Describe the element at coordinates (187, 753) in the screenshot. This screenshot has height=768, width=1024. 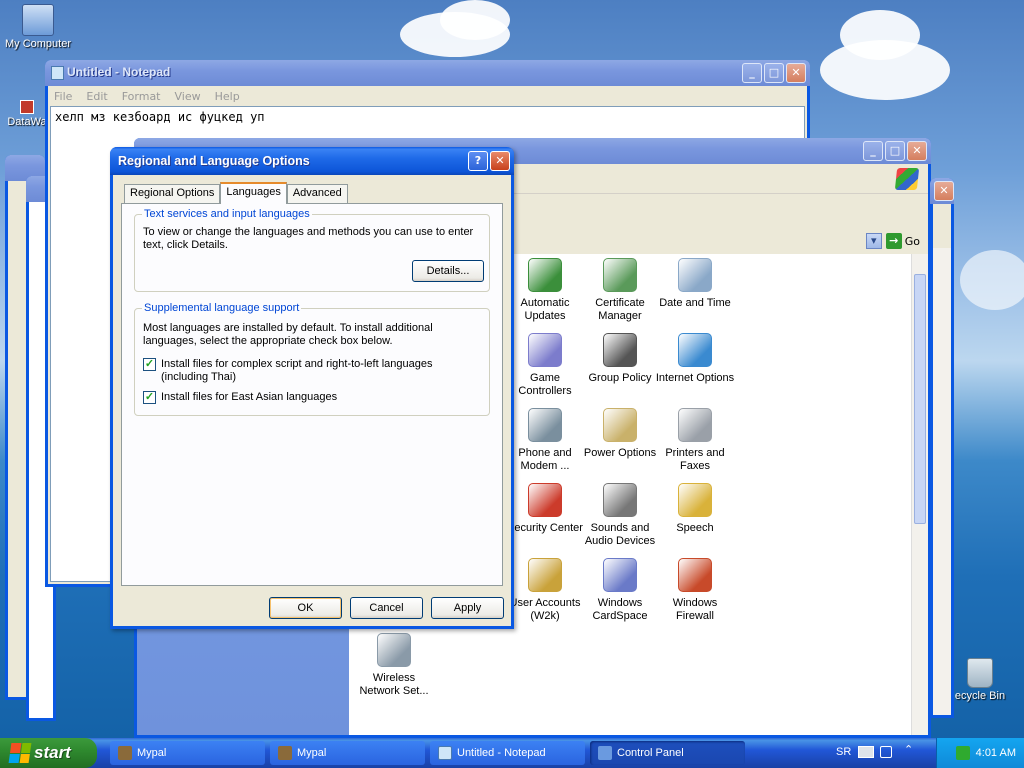
I see `task-mypal-1: Mypal` at that location.